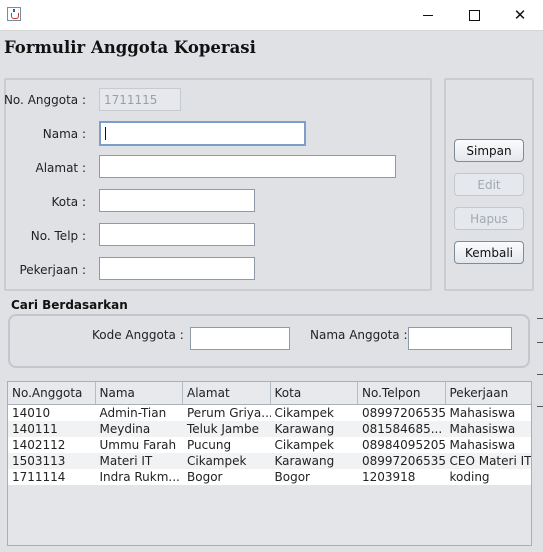  What do you see at coordinates (389, 477) in the screenshot?
I see `table-cell: 1203918` at bounding box center [389, 477].